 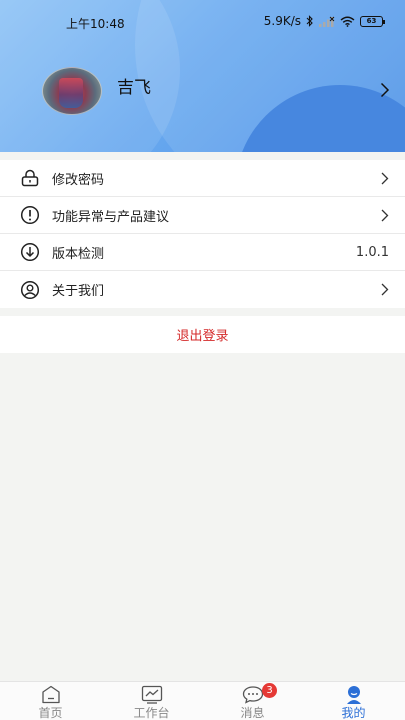 I want to click on bluetooth-icon, so click(x=309, y=21).